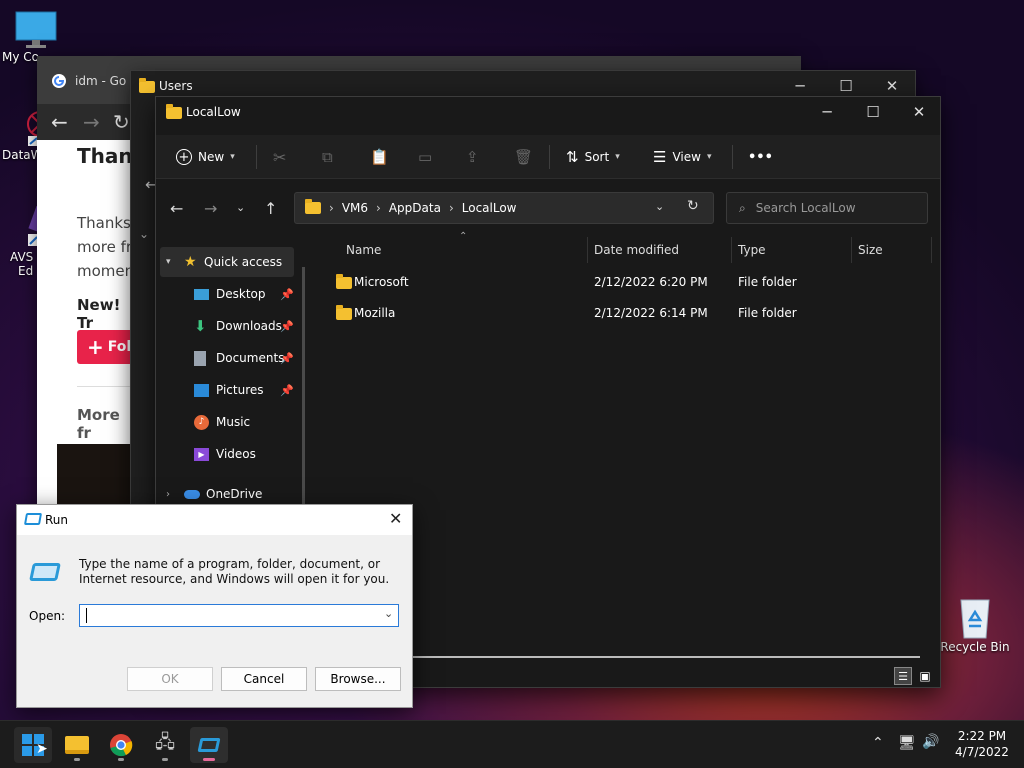 The width and height of the screenshot is (1024, 768). Describe the element at coordinates (982, 752) in the screenshot. I see `clock-date: 4/7/2022` at that location.